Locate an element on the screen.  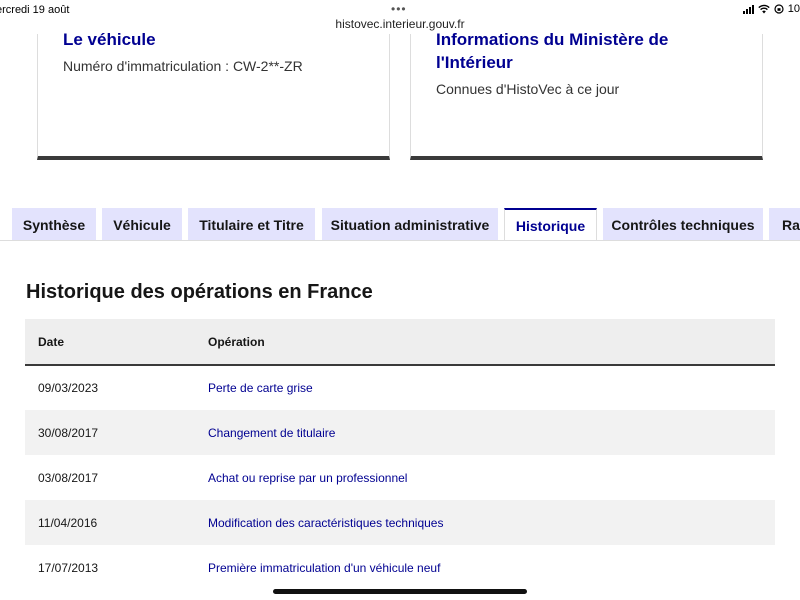
table-header-row: Date Opération is located at coordinates (400, 342).